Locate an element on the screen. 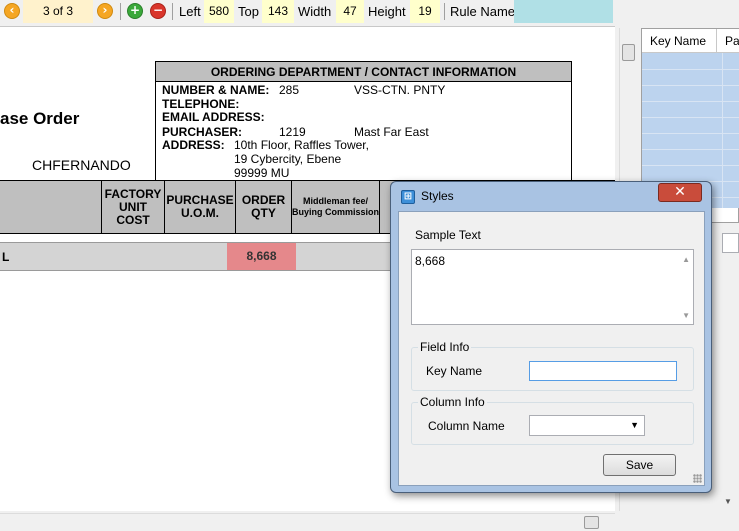 The image size is (739, 531). top-value-field: 143 is located at coordinates (278, 11).